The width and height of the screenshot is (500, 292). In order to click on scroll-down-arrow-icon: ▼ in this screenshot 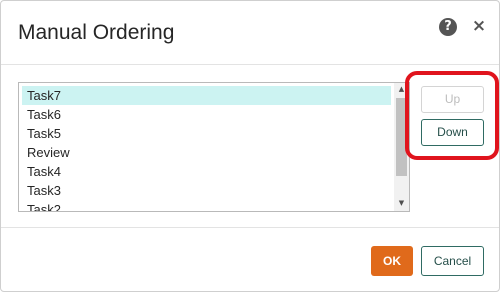, I will do `click(401, 203)`.